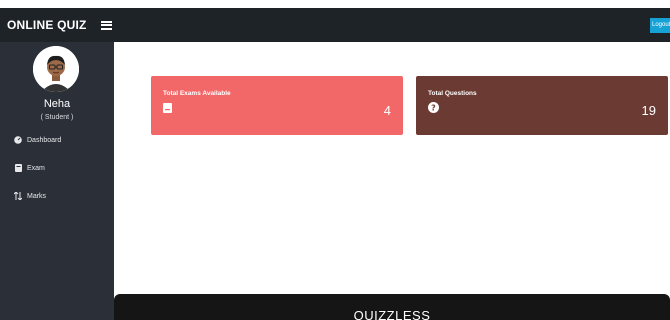 This screenshot has height=320, width=670. What do you see at coordinates (387, 110) in the screenshot?
I see `card-value: 4` at bounding box center [387, 110].